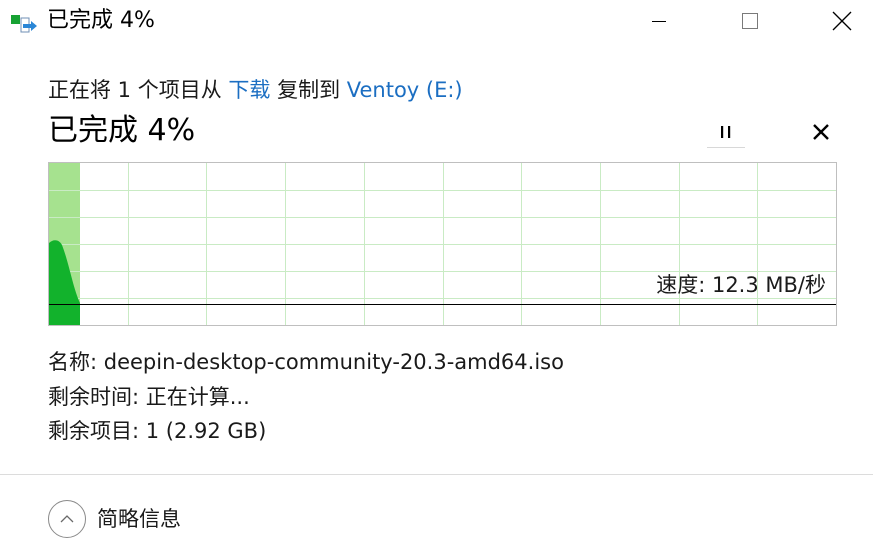 The image size is (873, 548). I want to click on status-prefix: 正在将 1 个项目从, so click(138, 90).